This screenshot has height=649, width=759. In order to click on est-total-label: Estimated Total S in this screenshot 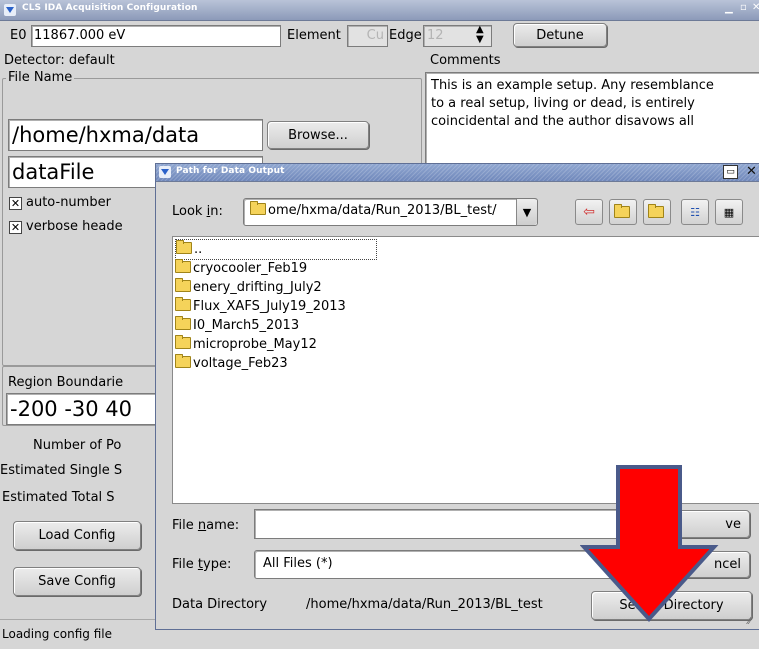, I will do `click(58, 497)`.